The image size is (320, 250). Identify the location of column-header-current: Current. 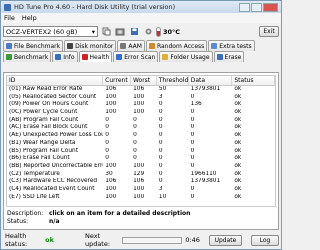
(117, 80).